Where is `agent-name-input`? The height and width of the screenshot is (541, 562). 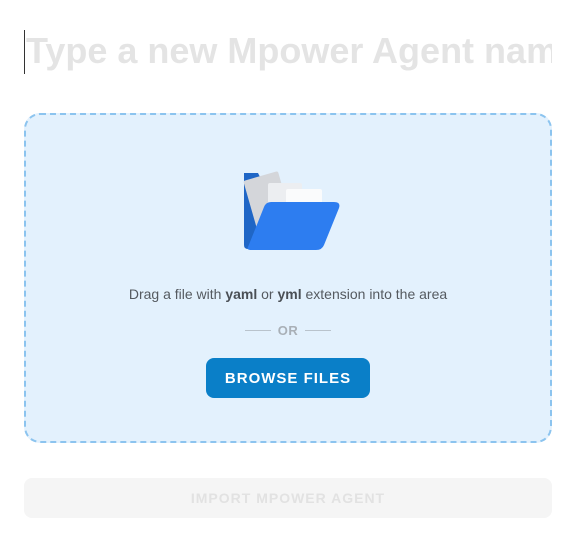 agent-name-input is located at coordinates (288, 51).